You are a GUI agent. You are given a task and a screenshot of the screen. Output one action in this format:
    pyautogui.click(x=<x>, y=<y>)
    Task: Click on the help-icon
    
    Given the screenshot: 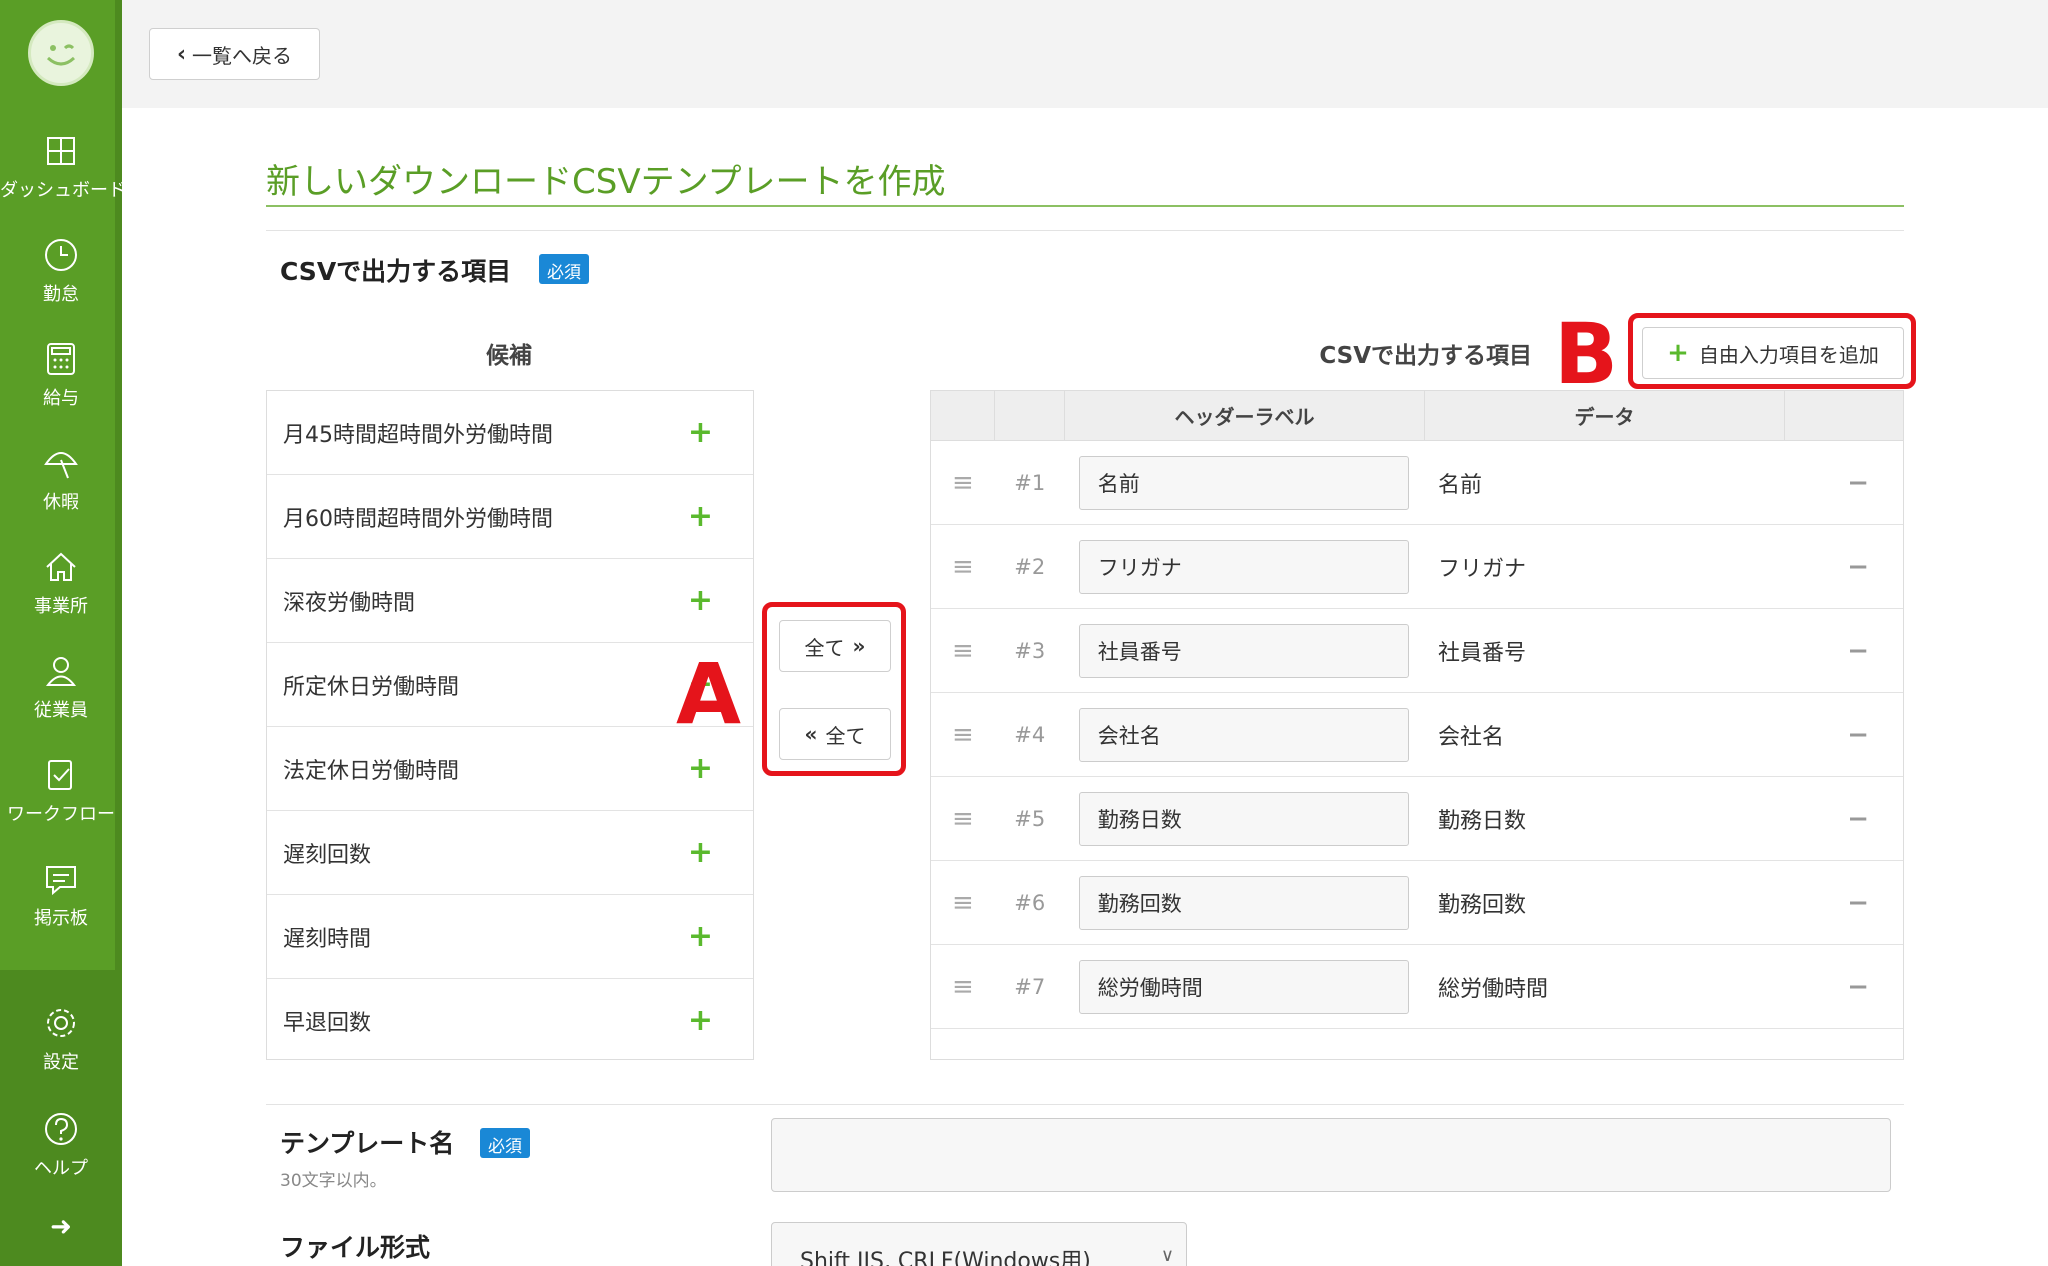 What is the action you would take?
    pyautogui.click(x=61, y=1129)
    